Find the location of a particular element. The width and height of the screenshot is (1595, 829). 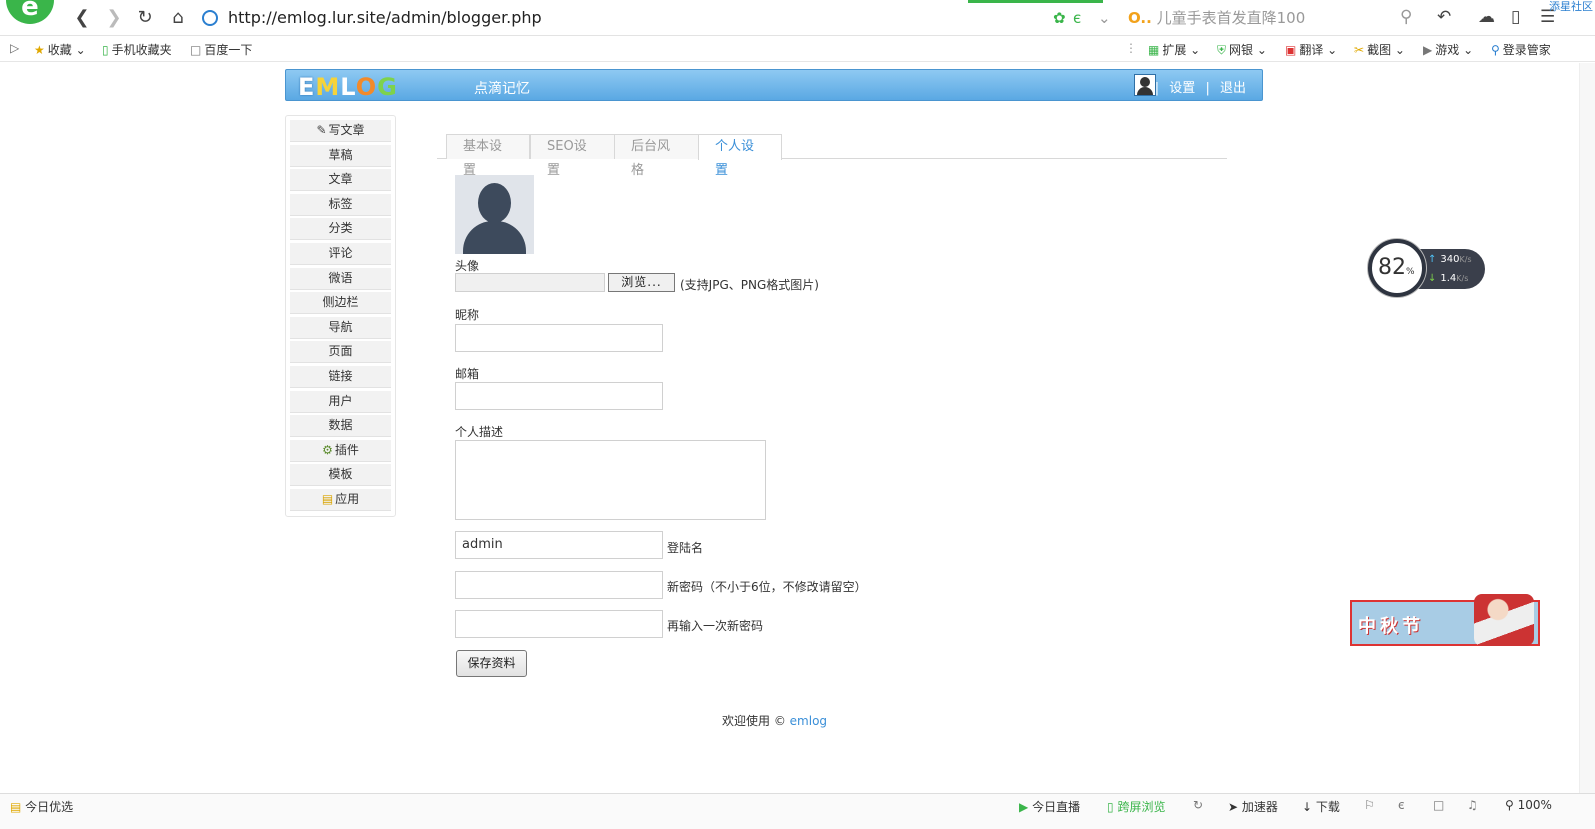

corner-link: 添星社区 is located at coordinates (1571, 7).